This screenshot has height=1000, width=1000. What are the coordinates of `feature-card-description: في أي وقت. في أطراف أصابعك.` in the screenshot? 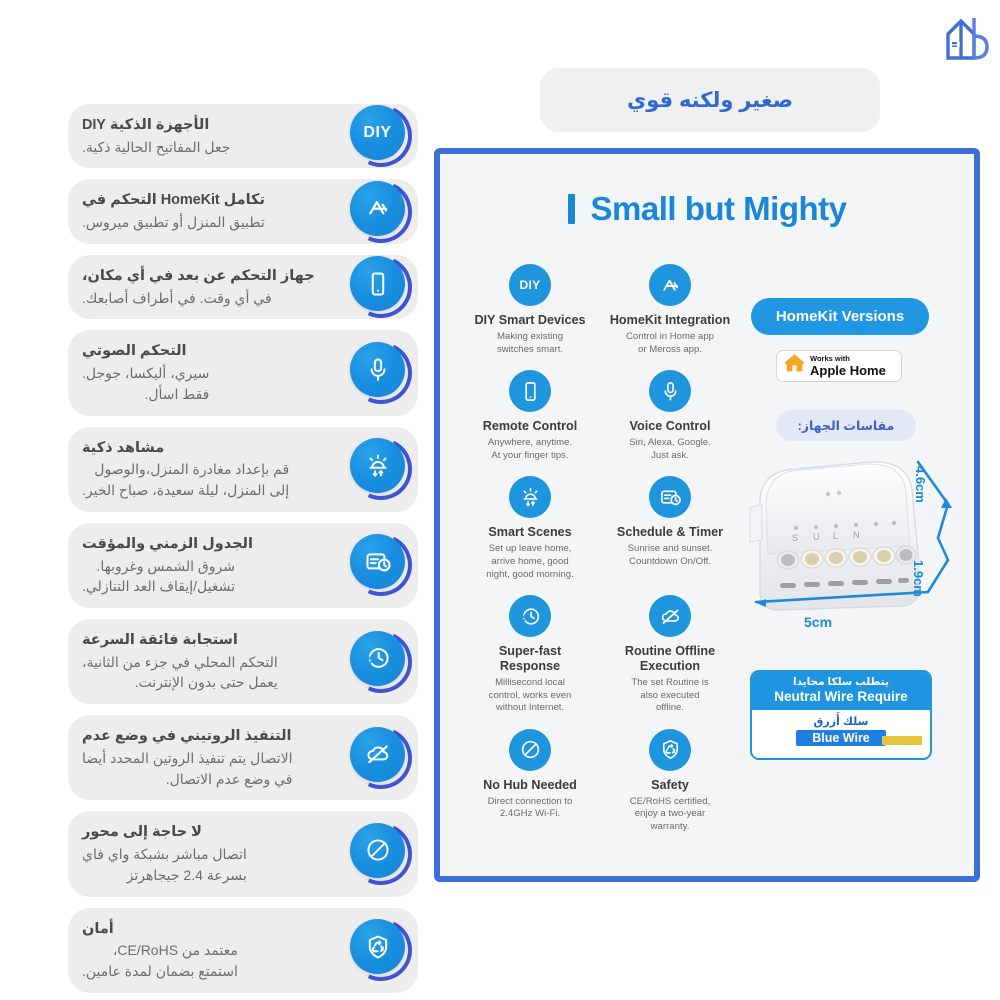 It's located at (177, 297).